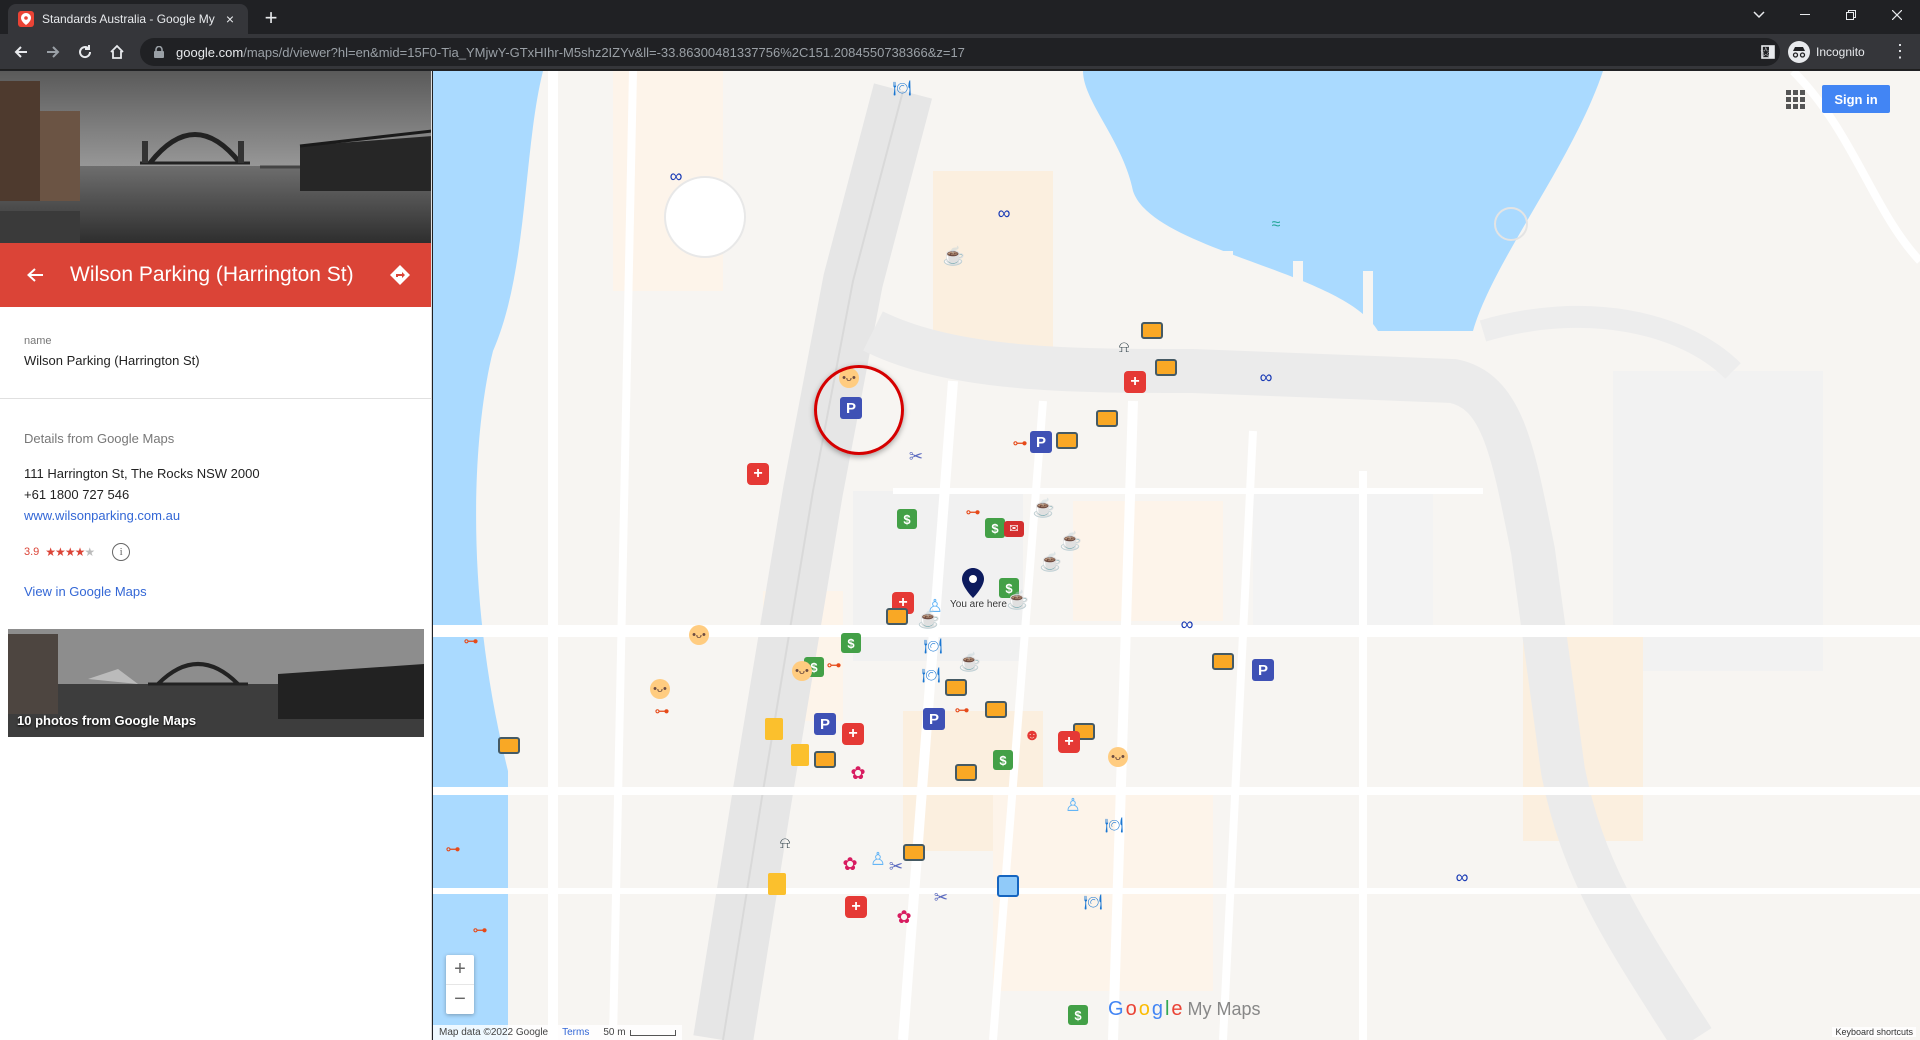 This screenshot has height=1040, width=1920. Describe the element at coordinates (639, 1032) in the screenshot. I see `scale-bar: 50 m` at that location.